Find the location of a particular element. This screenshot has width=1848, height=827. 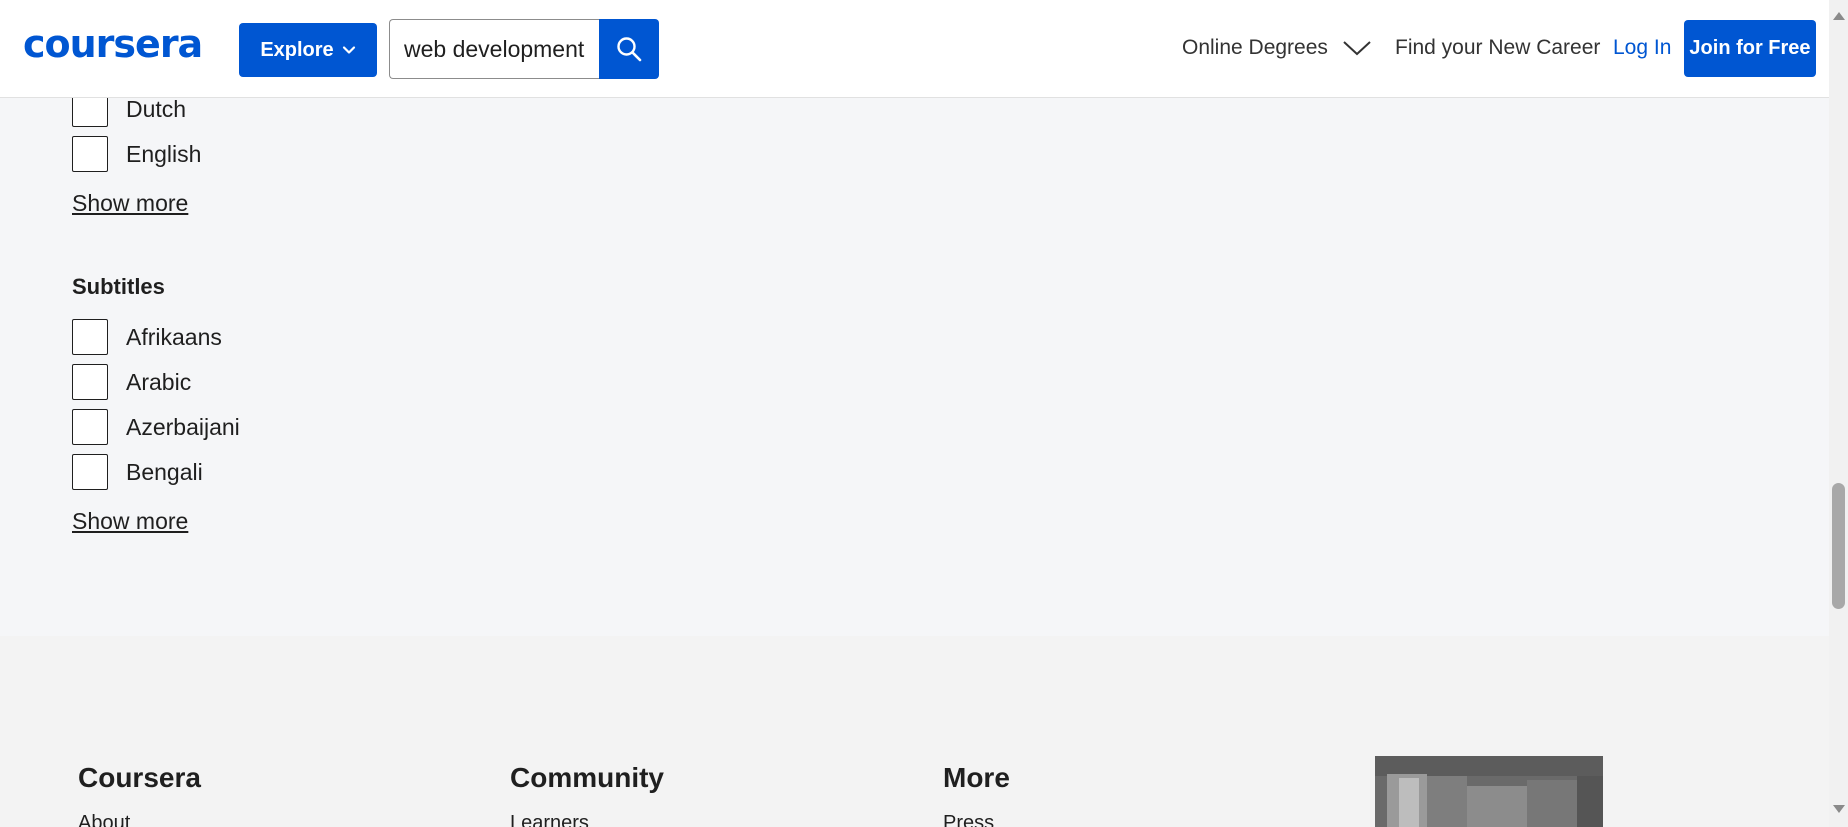

scroll-down-arrow-icon is located at coordinates (1839, 809).